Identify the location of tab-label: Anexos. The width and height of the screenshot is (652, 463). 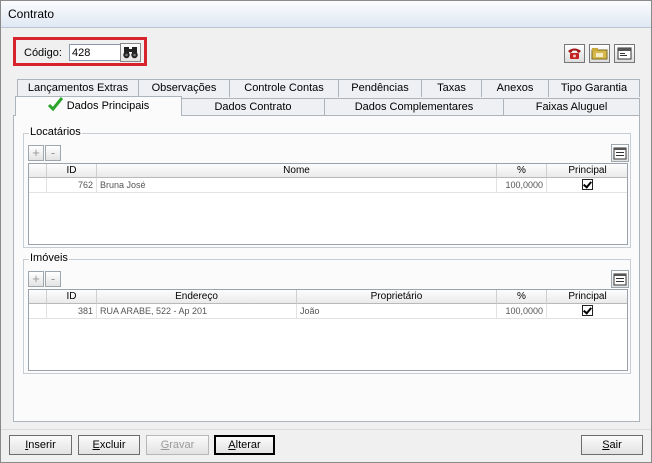
(515, 88).